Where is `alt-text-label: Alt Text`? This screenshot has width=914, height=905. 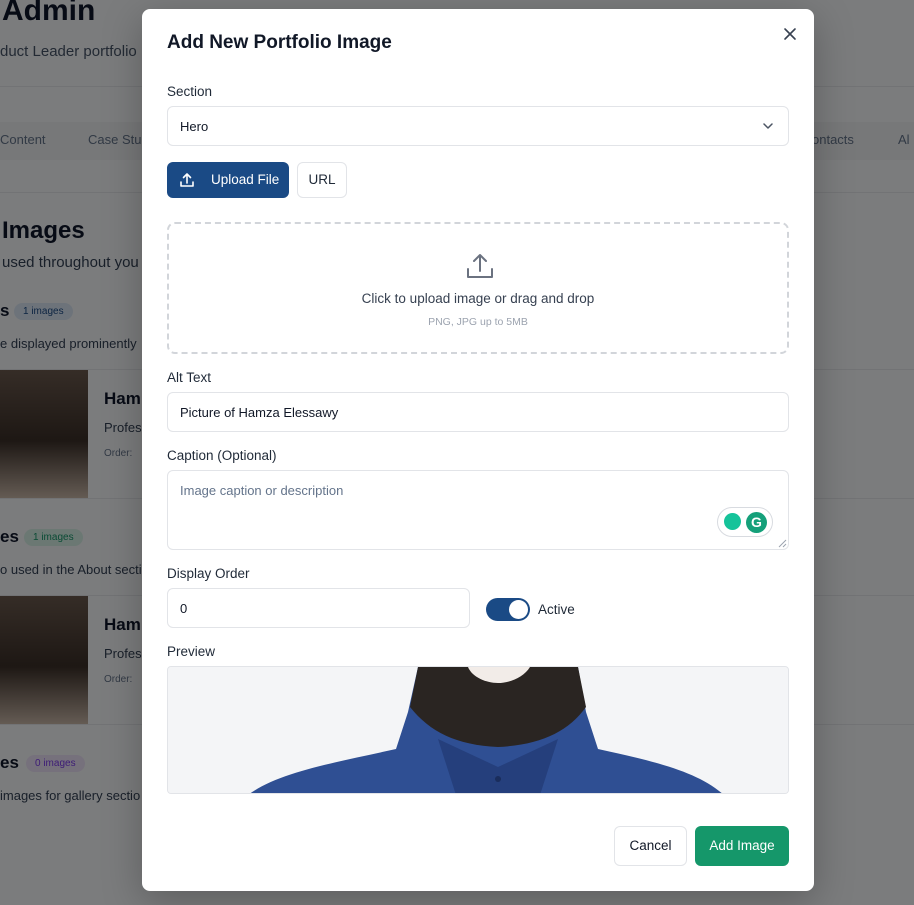 alt-text-label: Alt Text is located at coordinates (189, 377).